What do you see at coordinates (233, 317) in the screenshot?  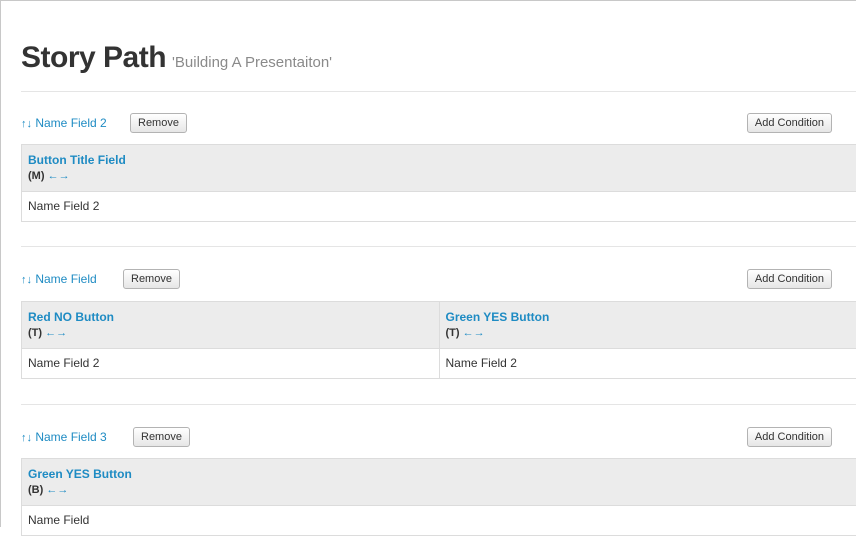 I see `condition-title-link: Red NO Button` at bounding box center [233, 317].